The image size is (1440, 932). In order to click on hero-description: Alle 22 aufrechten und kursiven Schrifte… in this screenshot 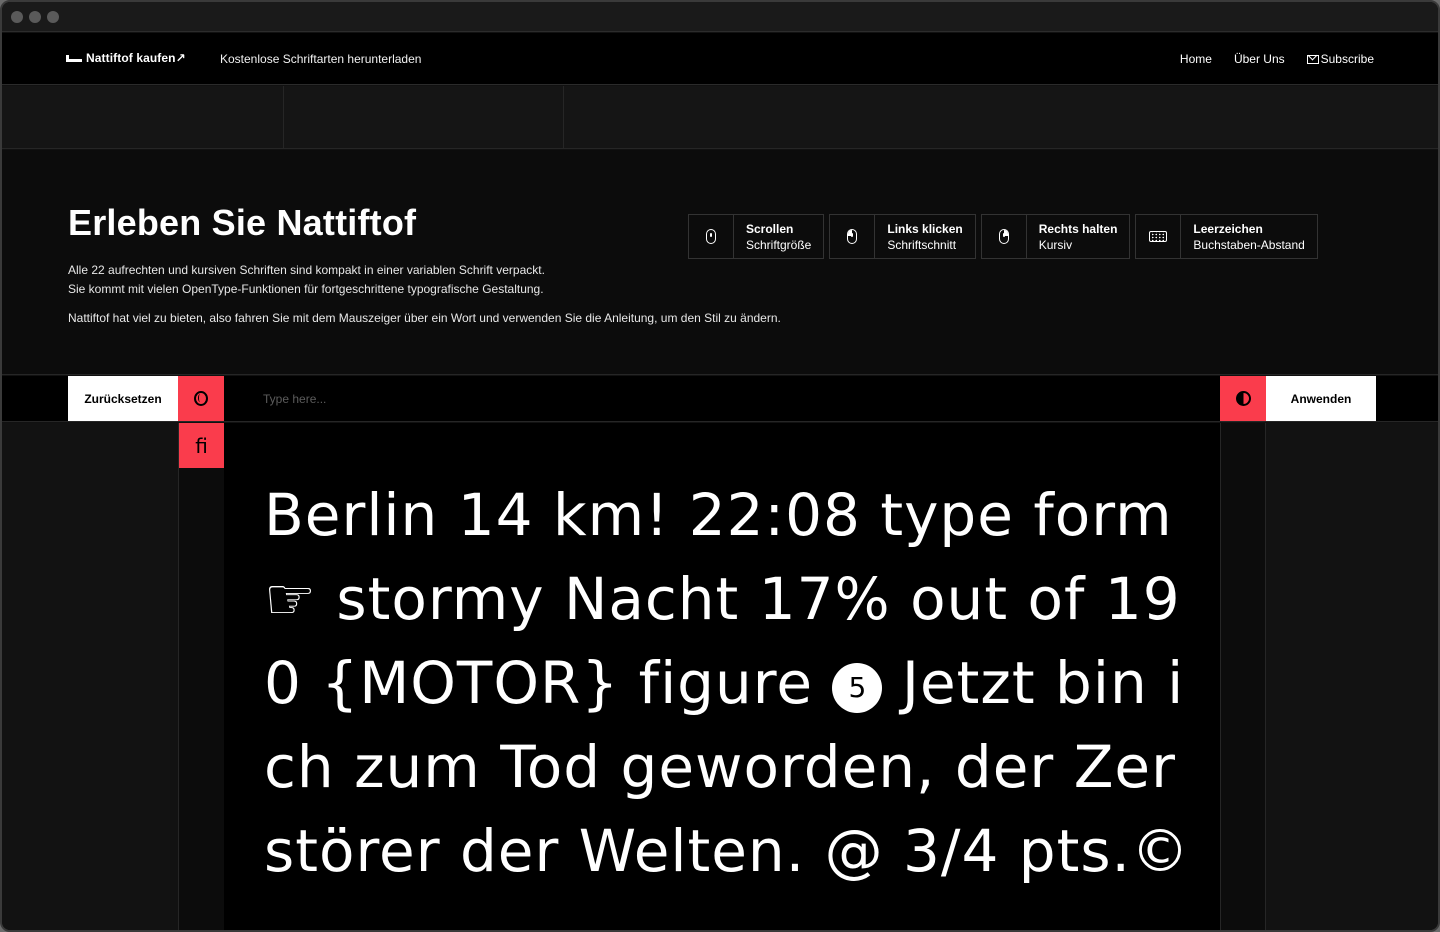, I will do `click(306, 280)`.